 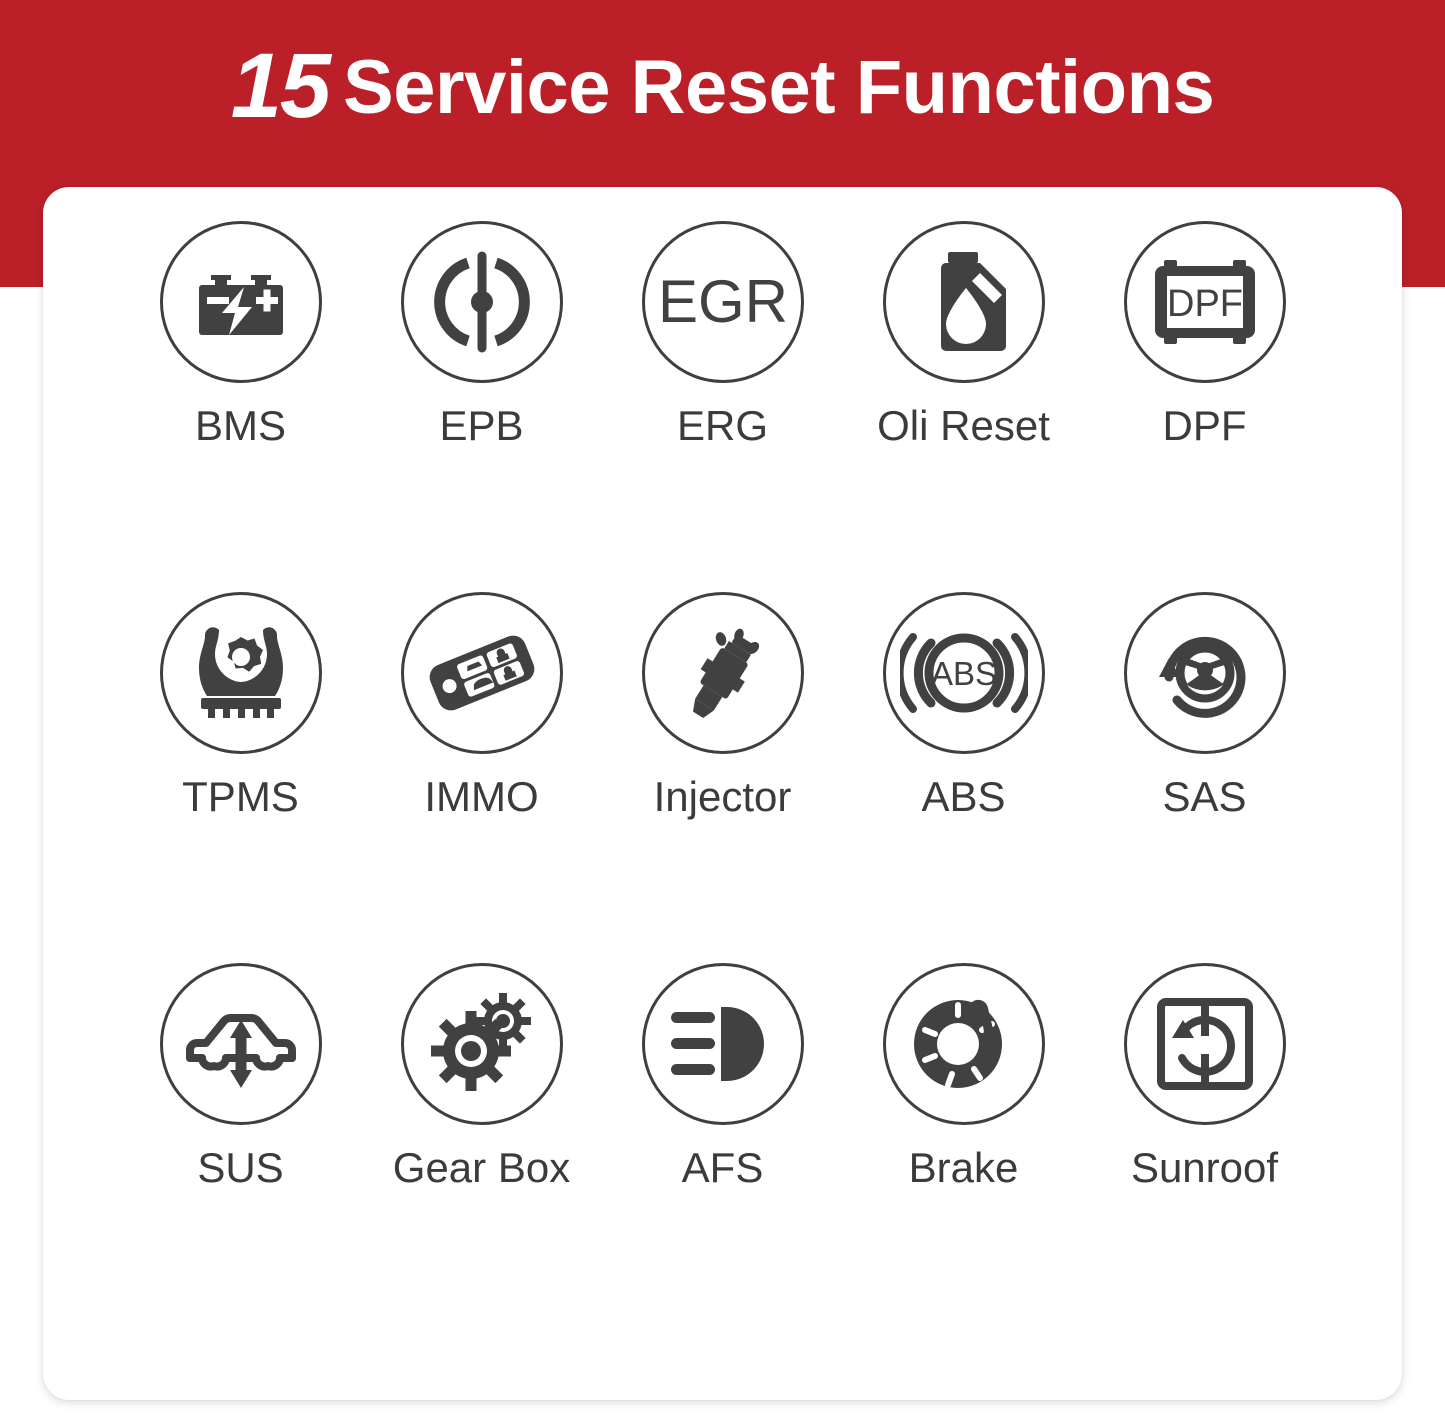 I want to click on function-item-brake: Brake, so click(x=963, y=1076).